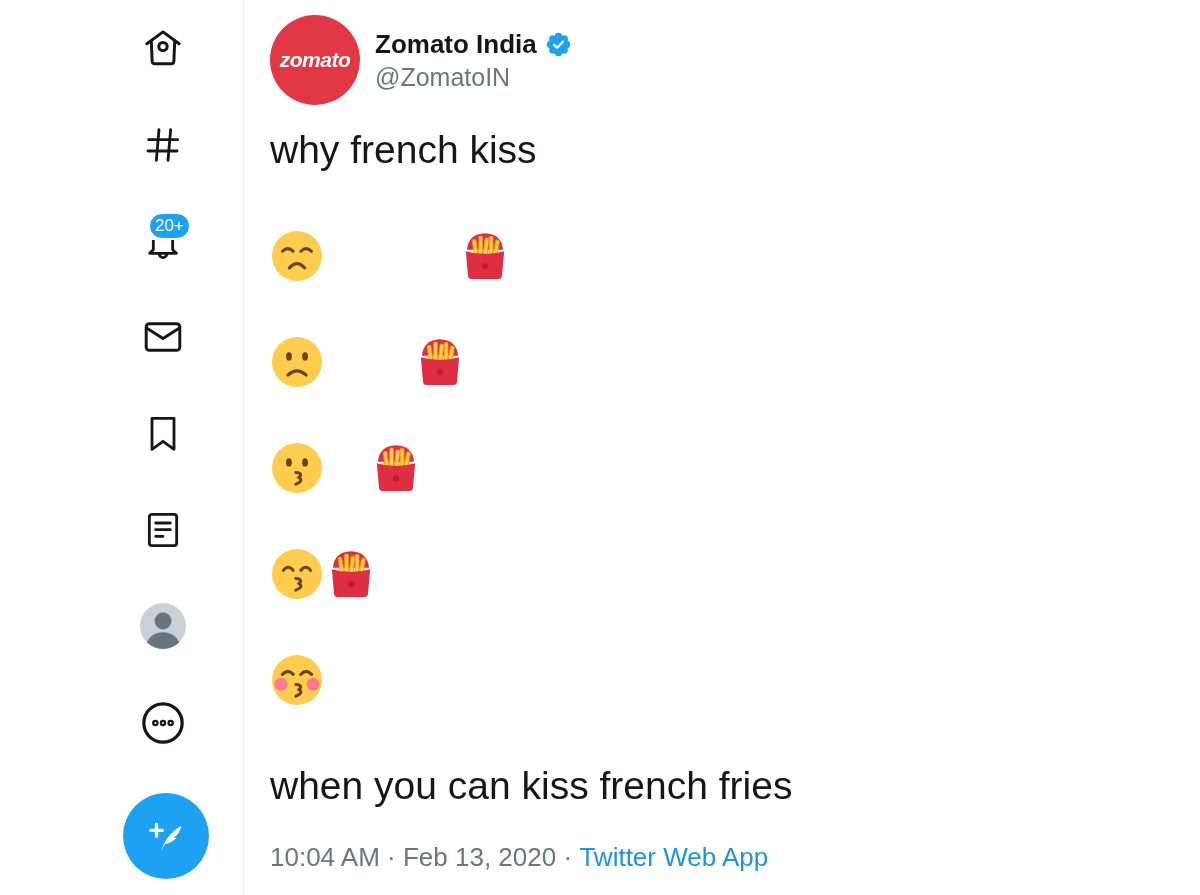 The height and width of the screenshot is (895, 1200). I want to click on tweet-text: when you can kiss french fries, so click(532, 786).